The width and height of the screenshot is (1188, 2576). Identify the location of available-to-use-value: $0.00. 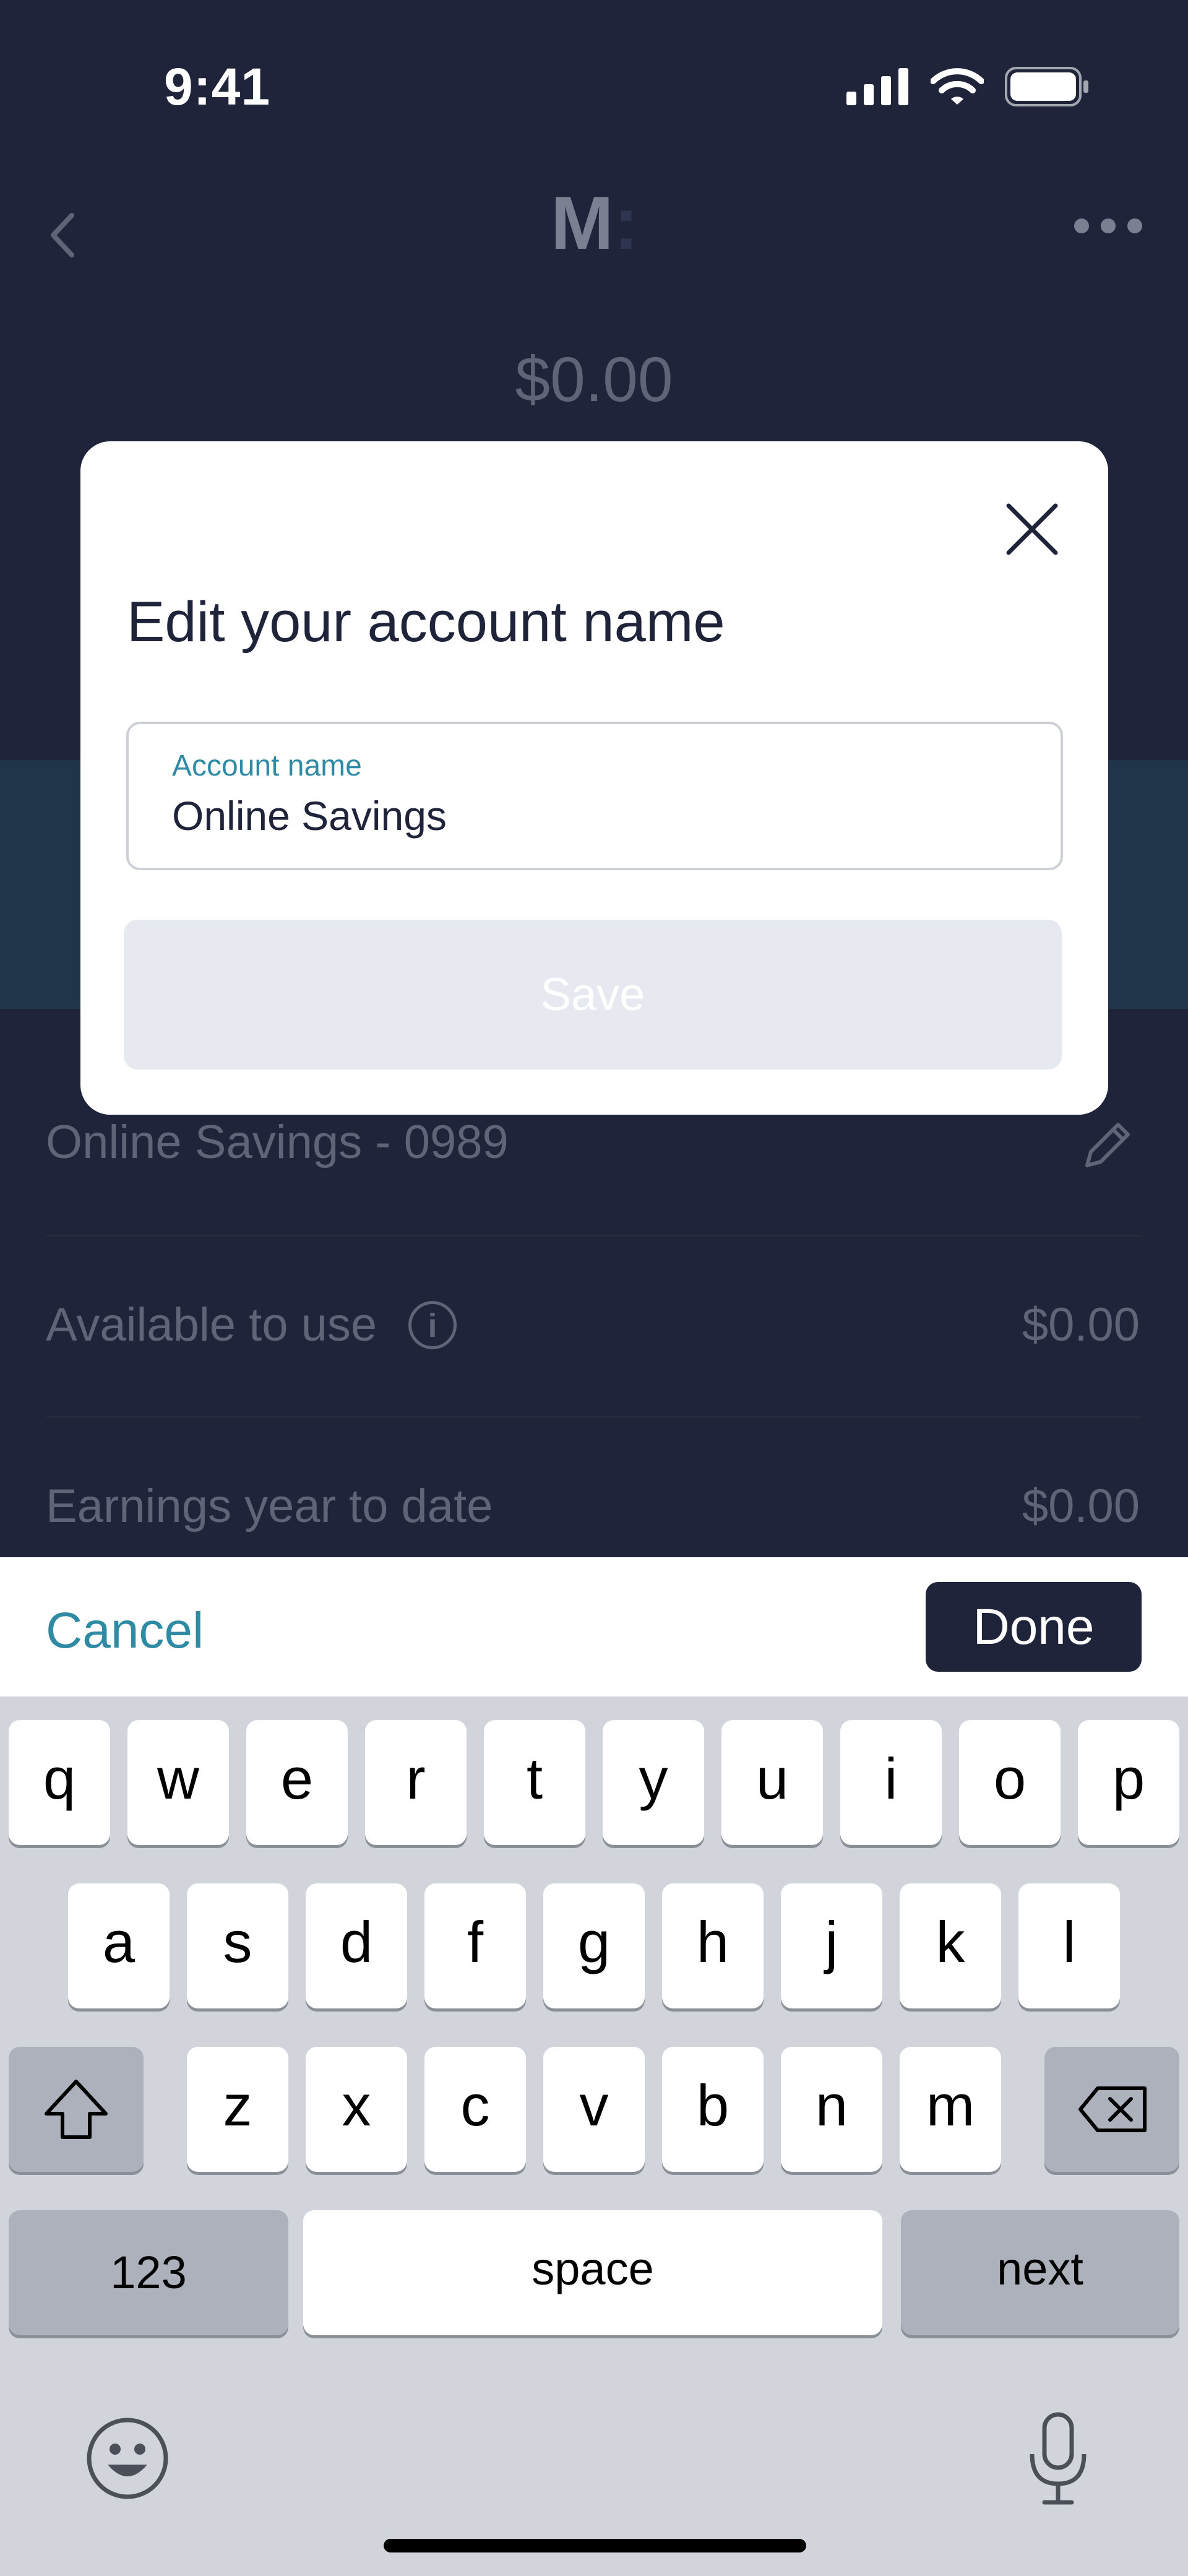
(1081, 1325).